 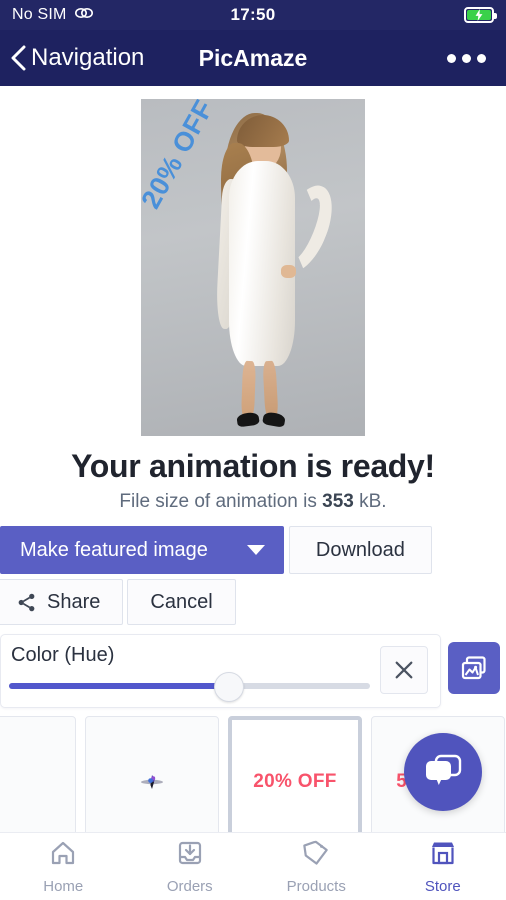 What do you see at coordinates (189, 886) in the screenshot?
I see `tab-label: Orders` at bounding box center [189, 886].